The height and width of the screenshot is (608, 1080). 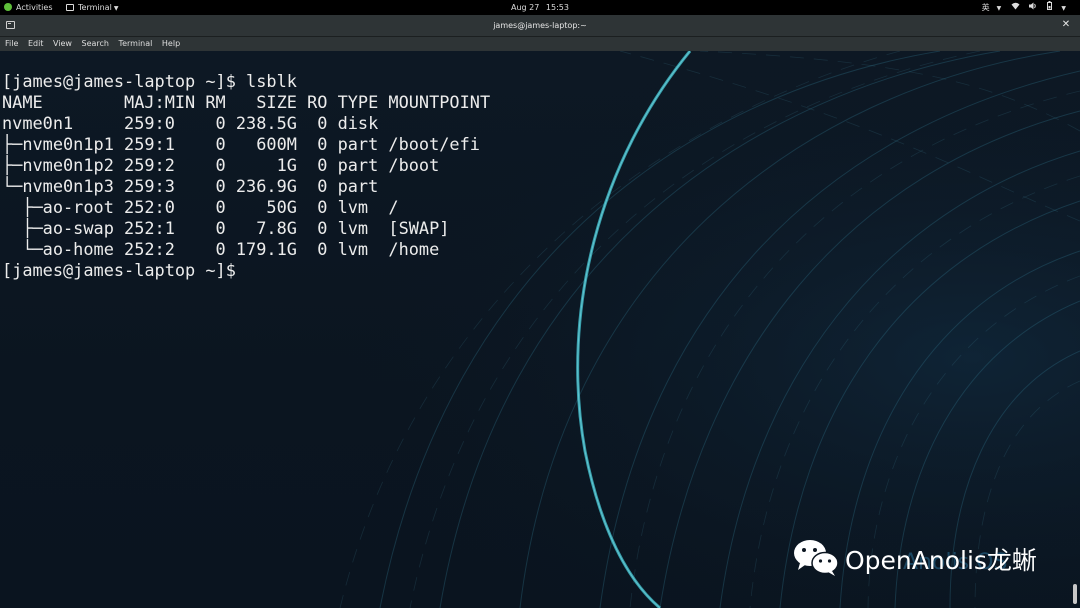 I want to click on terminal-line: ├─nvme0n1p2 259:2 0 1G 0 part /boot, so click(x=221, y=165).